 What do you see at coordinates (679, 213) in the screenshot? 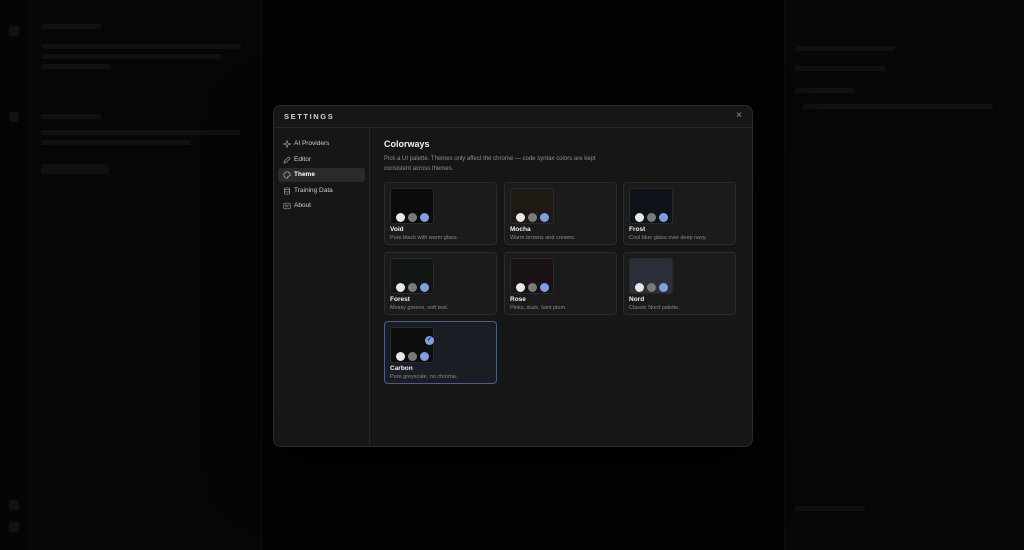
I see `palette-card-frost: Frost Cool blue glass over deep navy.` at bounding box center [679, 213].